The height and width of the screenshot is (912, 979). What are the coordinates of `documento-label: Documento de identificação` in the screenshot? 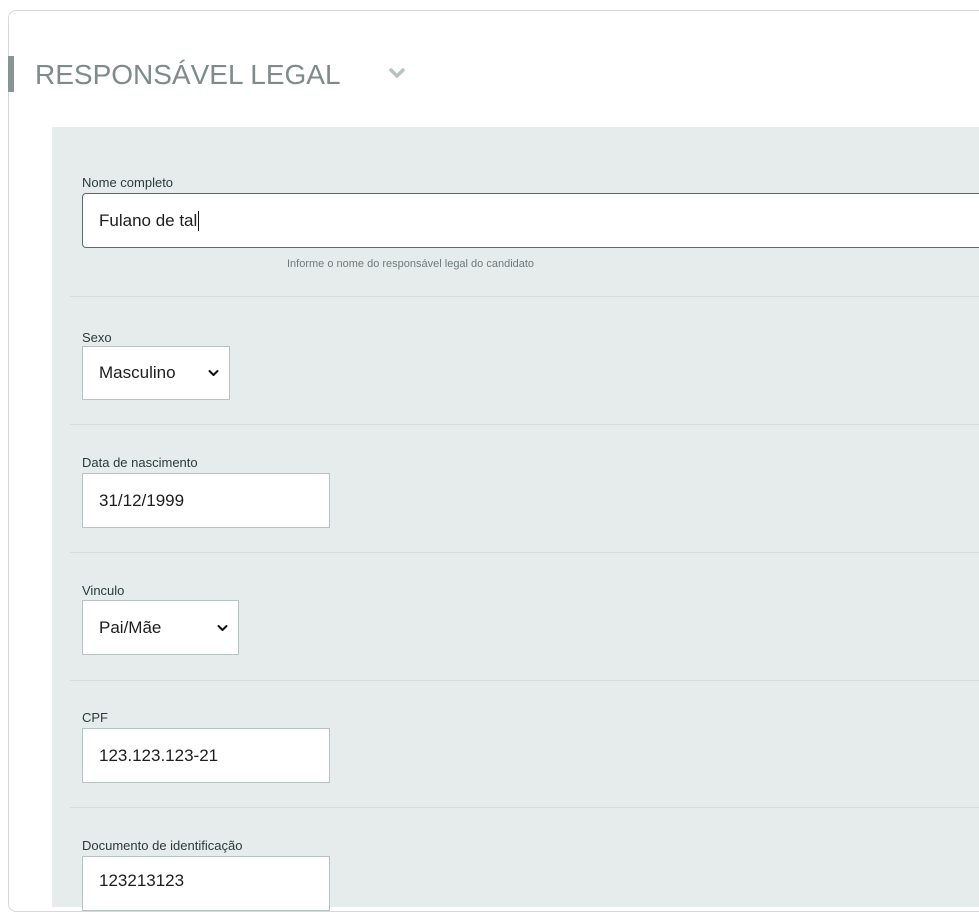 It's located at (162, 845).